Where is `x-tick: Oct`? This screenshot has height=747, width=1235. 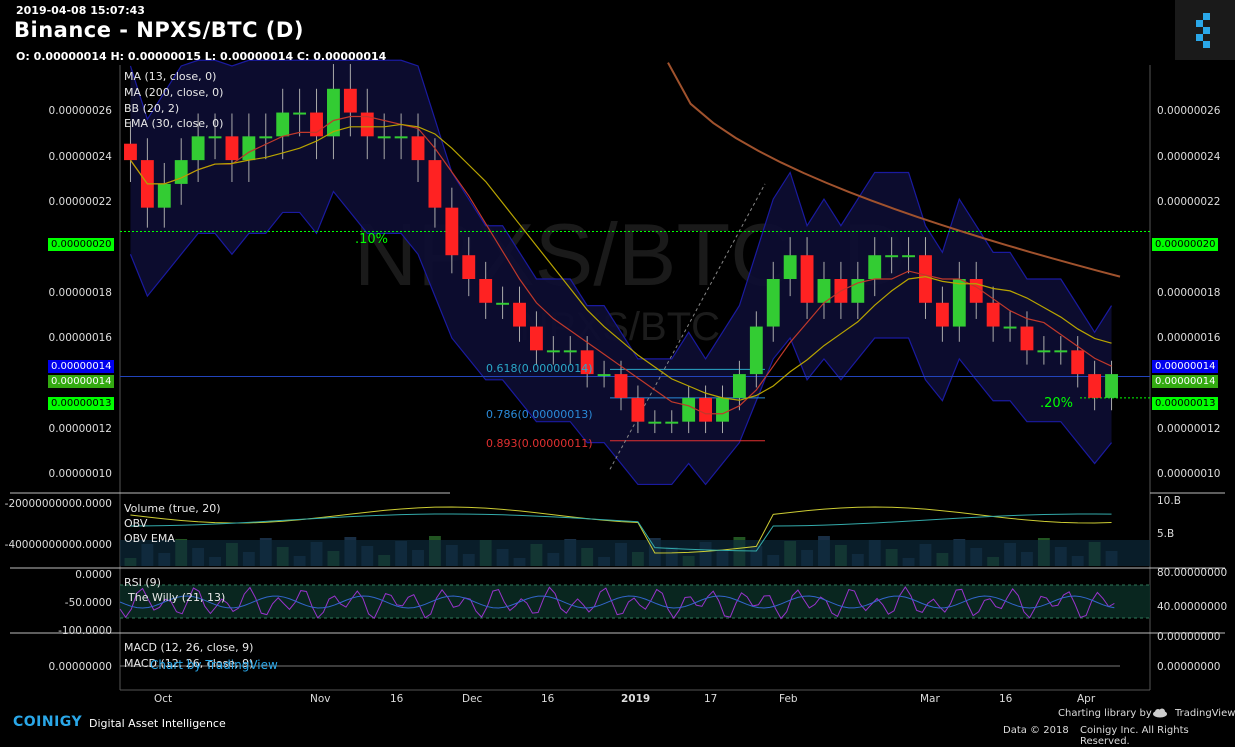 x-tick: Oct is located at coordinates (163, 699).